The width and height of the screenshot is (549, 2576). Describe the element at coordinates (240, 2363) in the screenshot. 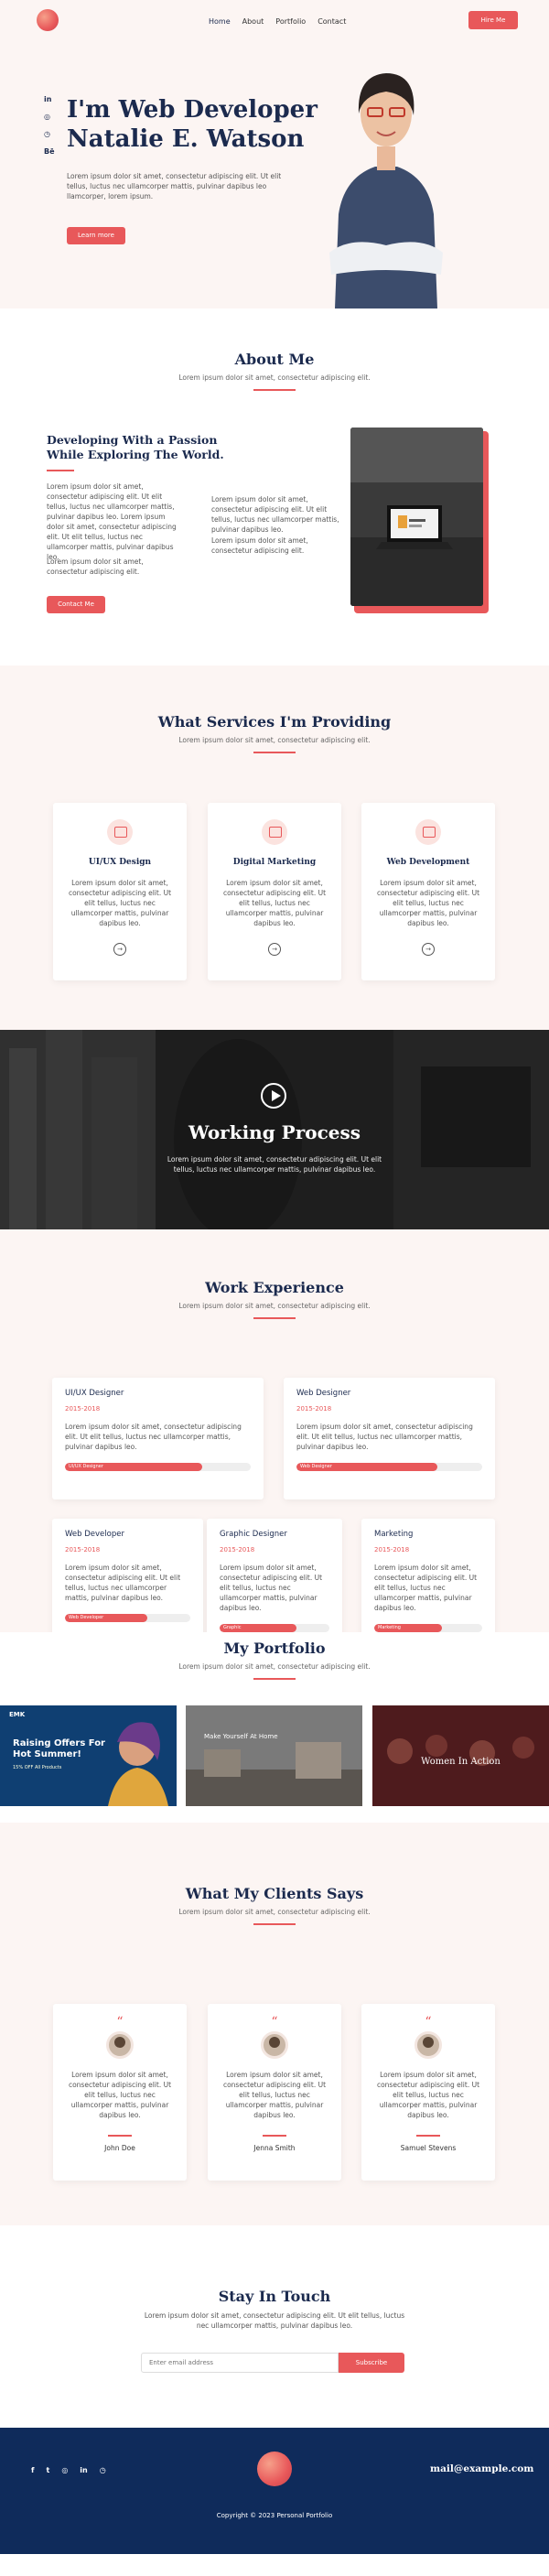

I see `email-input` at that location.